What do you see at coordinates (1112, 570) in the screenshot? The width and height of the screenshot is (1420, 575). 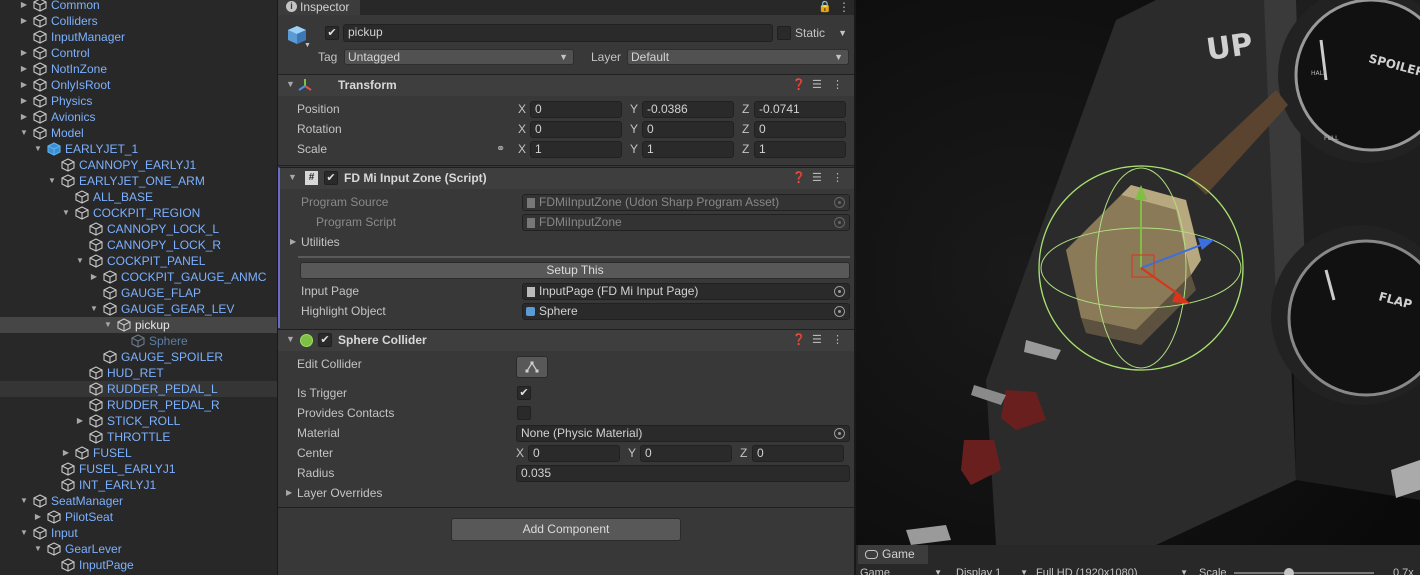 I see `resolution-dropdown: Full HD (1920x1080) ▼` at bounding box center [1112, 570].